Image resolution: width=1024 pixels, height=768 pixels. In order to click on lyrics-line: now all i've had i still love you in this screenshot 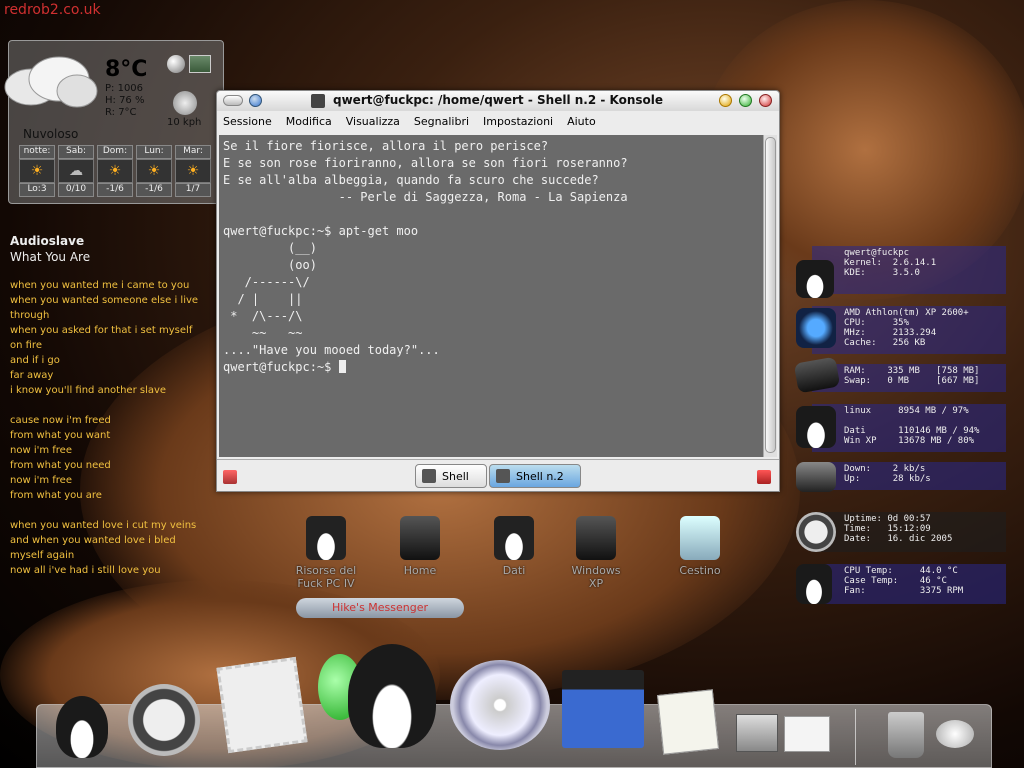, I will do `click(85, 570)`.